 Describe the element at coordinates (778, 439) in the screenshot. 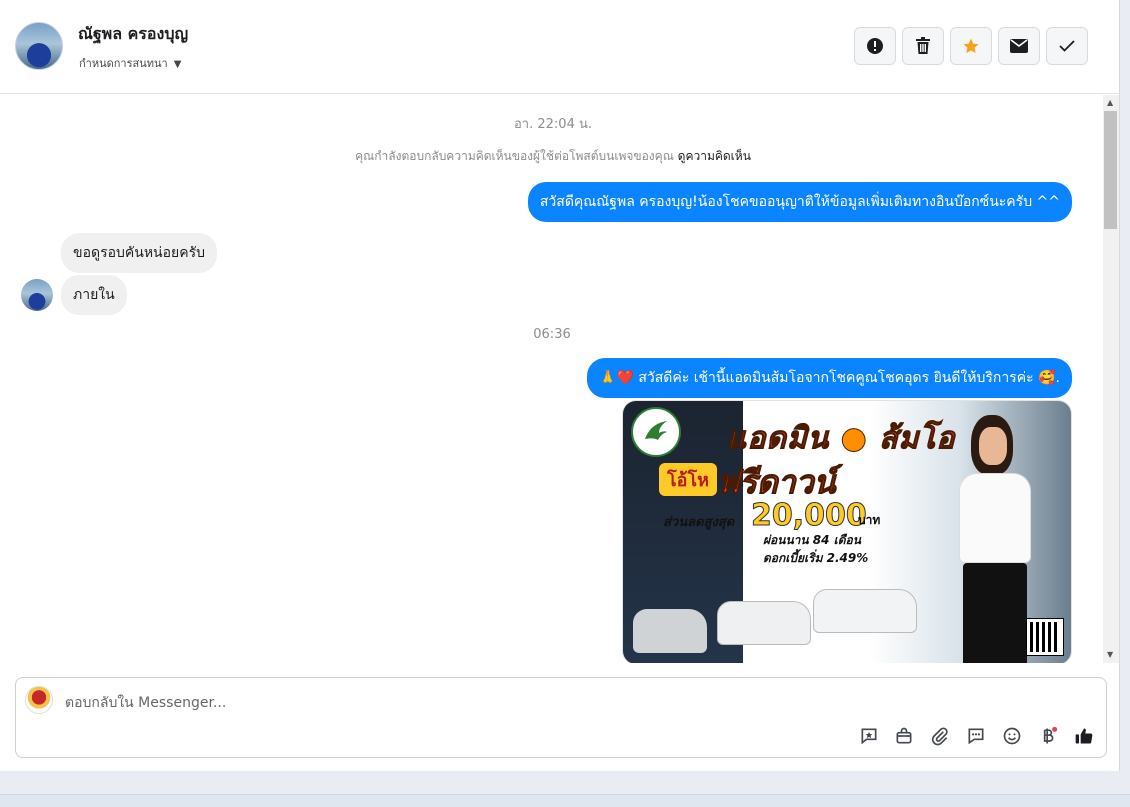

I see `promo-title-text: แอดมิน` at that location.